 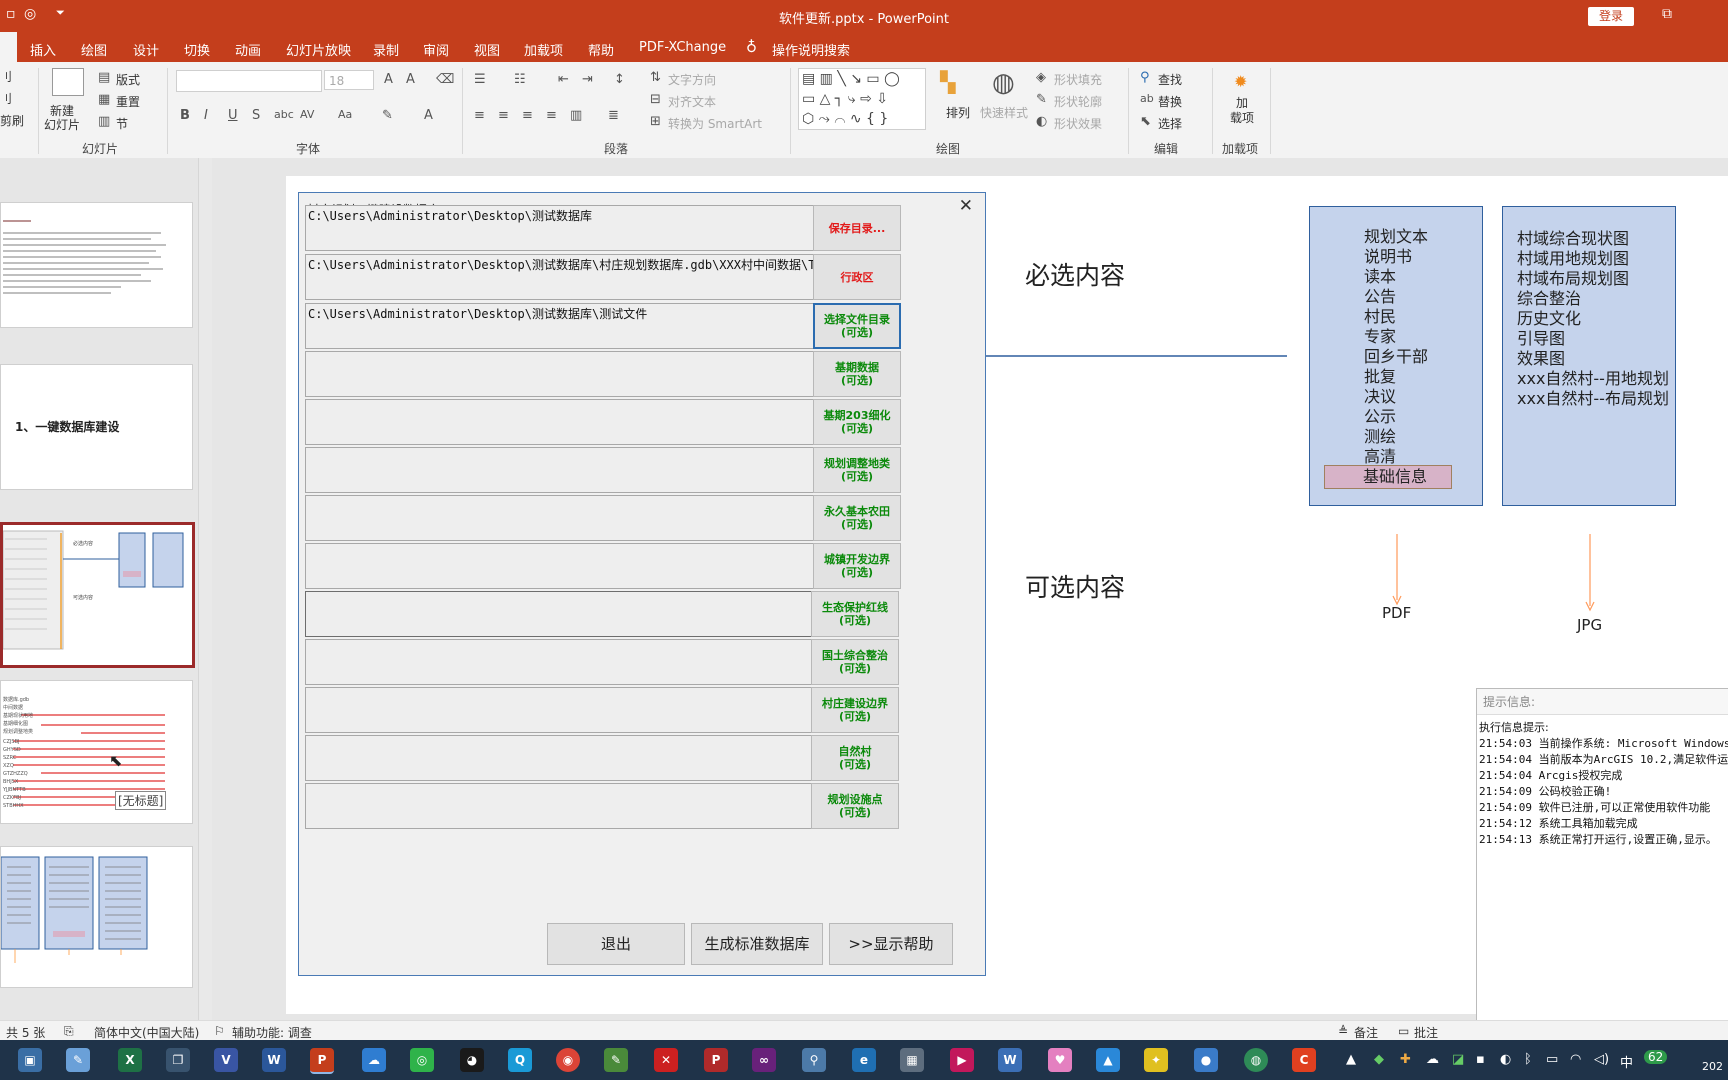 What do you see at coordinates (563, 79) in the screenshot?
I see `decrease-indent-icon: ⇤` at bounding box center [563, 79].